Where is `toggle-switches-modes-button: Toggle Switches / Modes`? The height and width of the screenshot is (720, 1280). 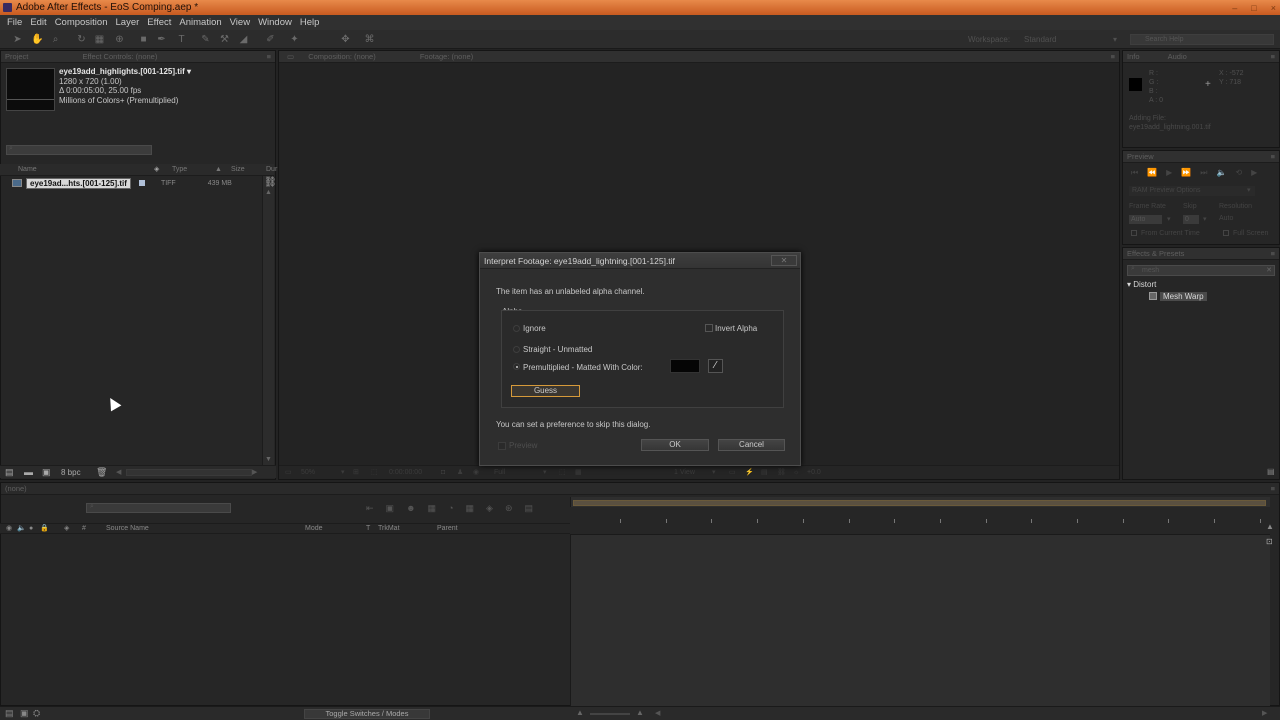 toggle-switches-modes-button: Toggle Switches / Modes is located at coordinates (367, 714).